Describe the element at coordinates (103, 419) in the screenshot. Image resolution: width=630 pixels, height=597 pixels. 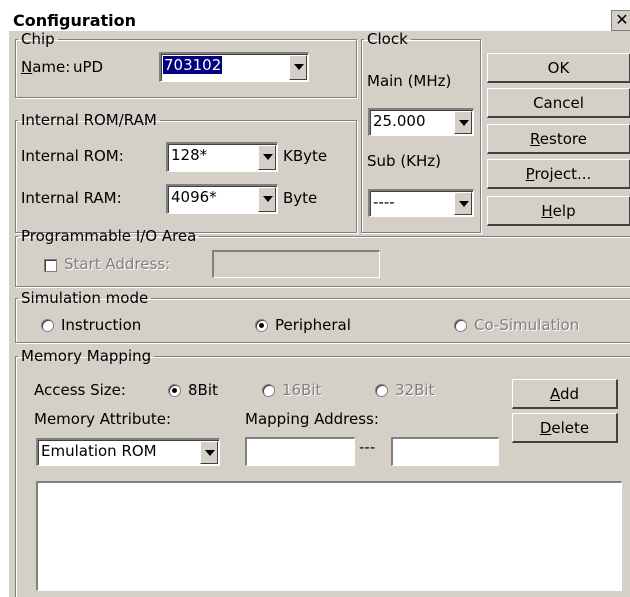
I see `memory-attribute-label: Memory Attribute:` at that location.